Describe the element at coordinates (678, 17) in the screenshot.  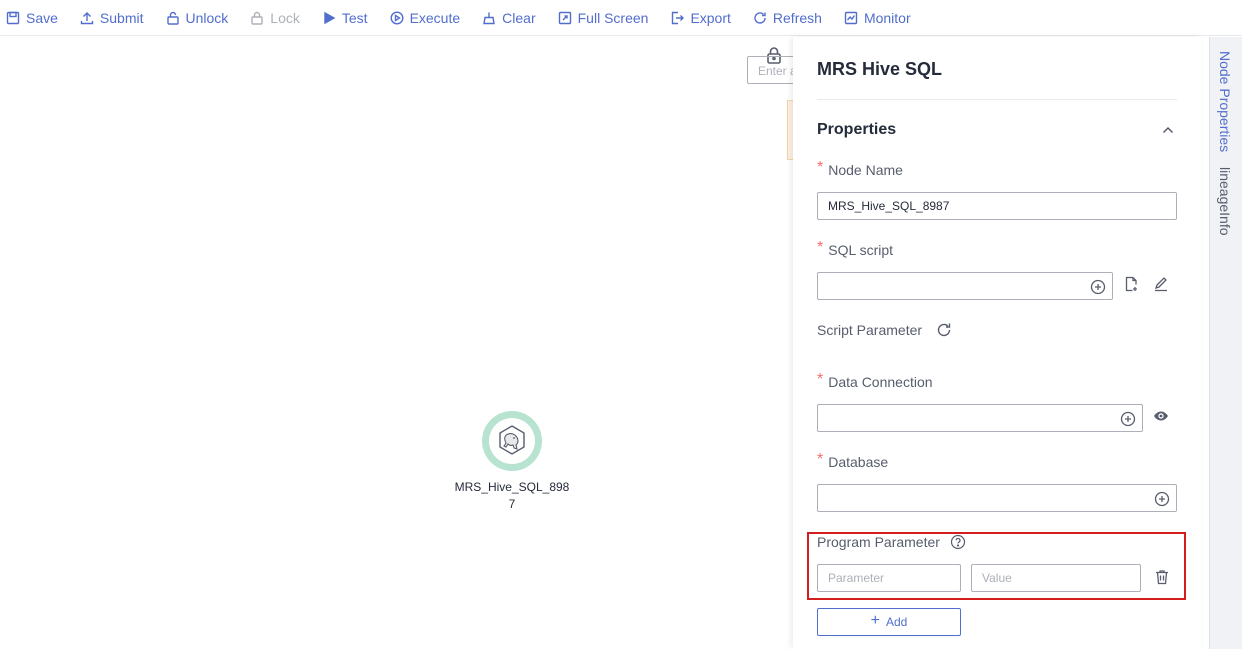
I see `export-icon` at that location.